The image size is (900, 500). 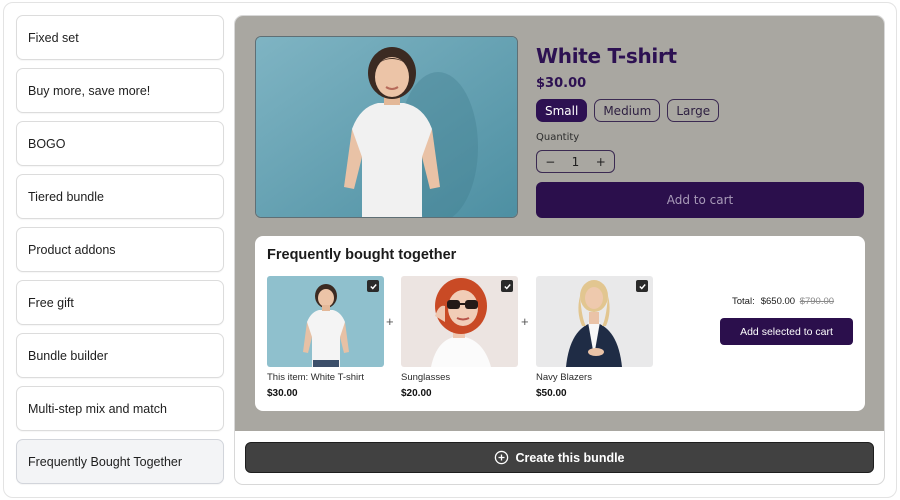 I want to click on create-bundle-button: Create this bundle, so click(x=559, y=457).